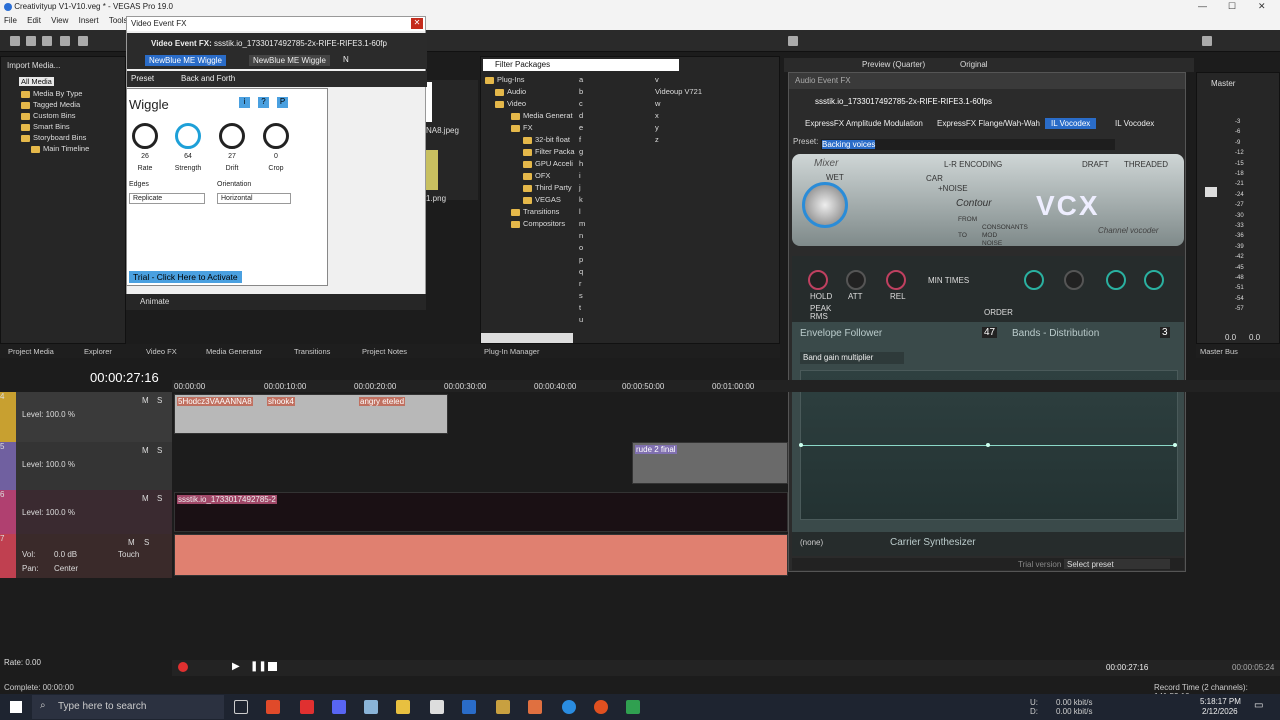  What do you see at coordinates (183, 667) in the screenshot?
I see `record-button` at bounding box center [183, 667].